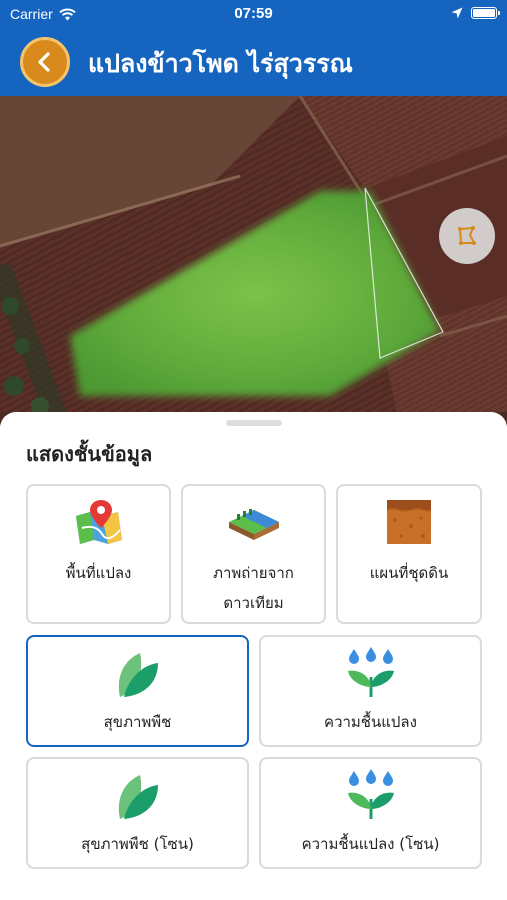 This screenshot has height=900, width=507. Describe the element at coordinates (98, 573) in the screenshot. I see `layer-label: พื้นที่แปลง` at that location.